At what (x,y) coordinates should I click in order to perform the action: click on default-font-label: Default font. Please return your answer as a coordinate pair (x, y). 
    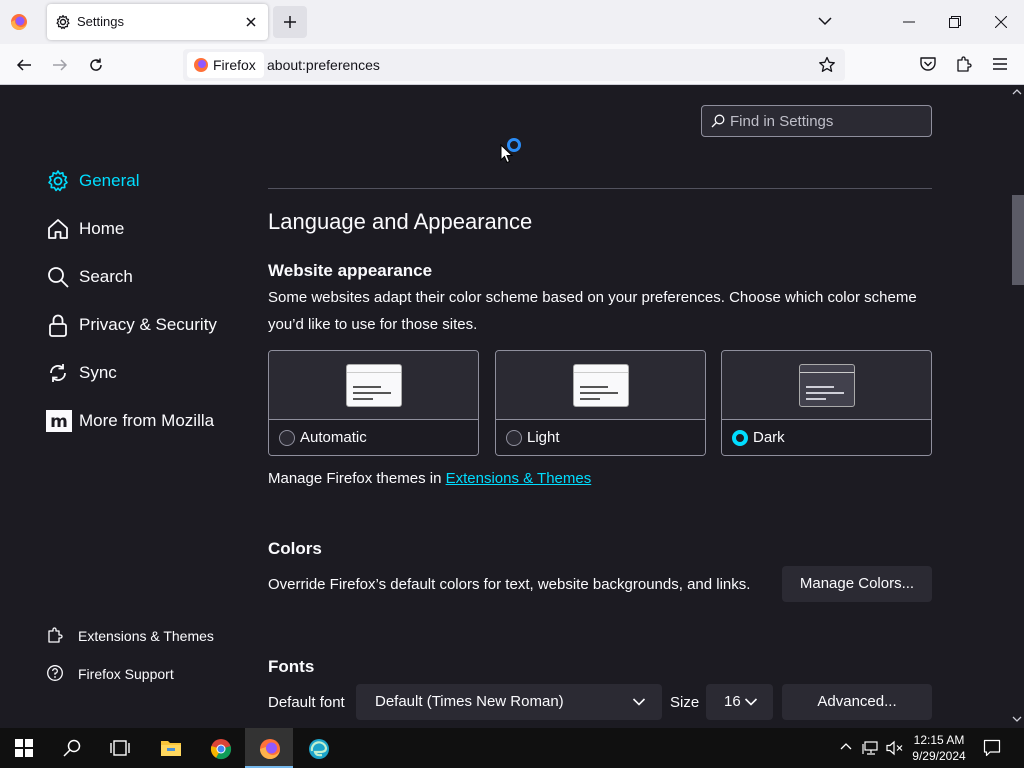
    Looking at the image, I should click on (306, 702).